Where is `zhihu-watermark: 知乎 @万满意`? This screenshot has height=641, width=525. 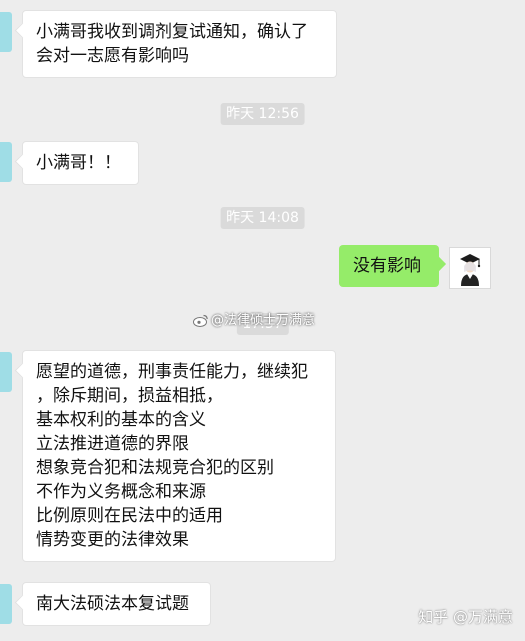 zhihu-watermark: 知乎 @万满意 is located at coordinates (465, 617).